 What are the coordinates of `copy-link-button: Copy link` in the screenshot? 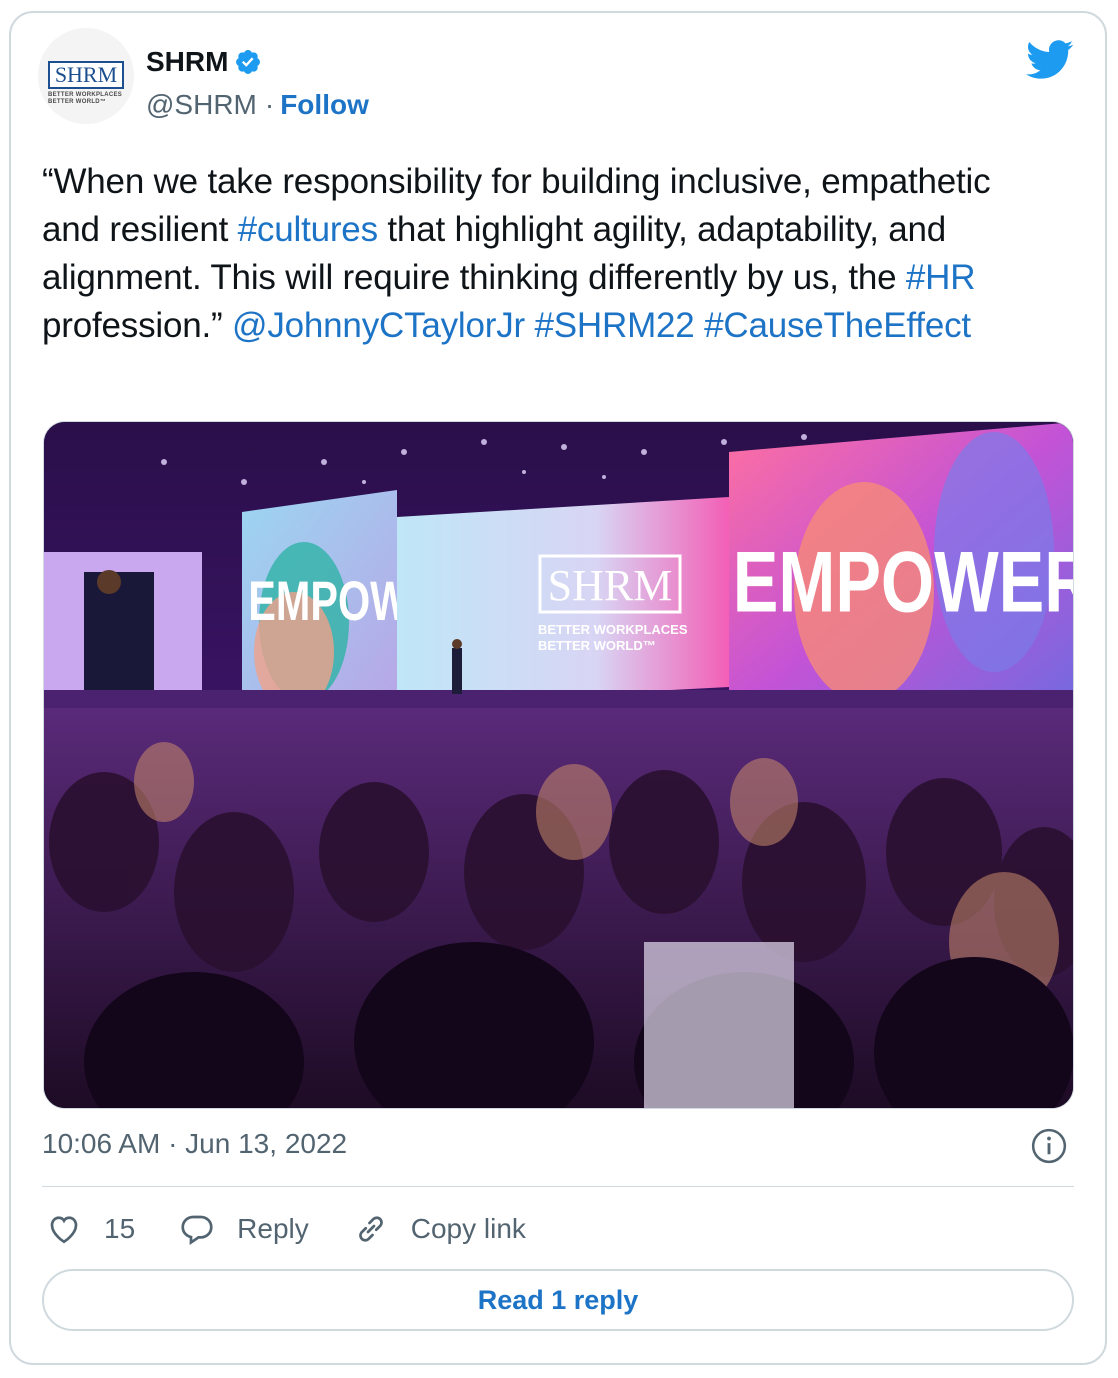 It's located at (439, 1229).